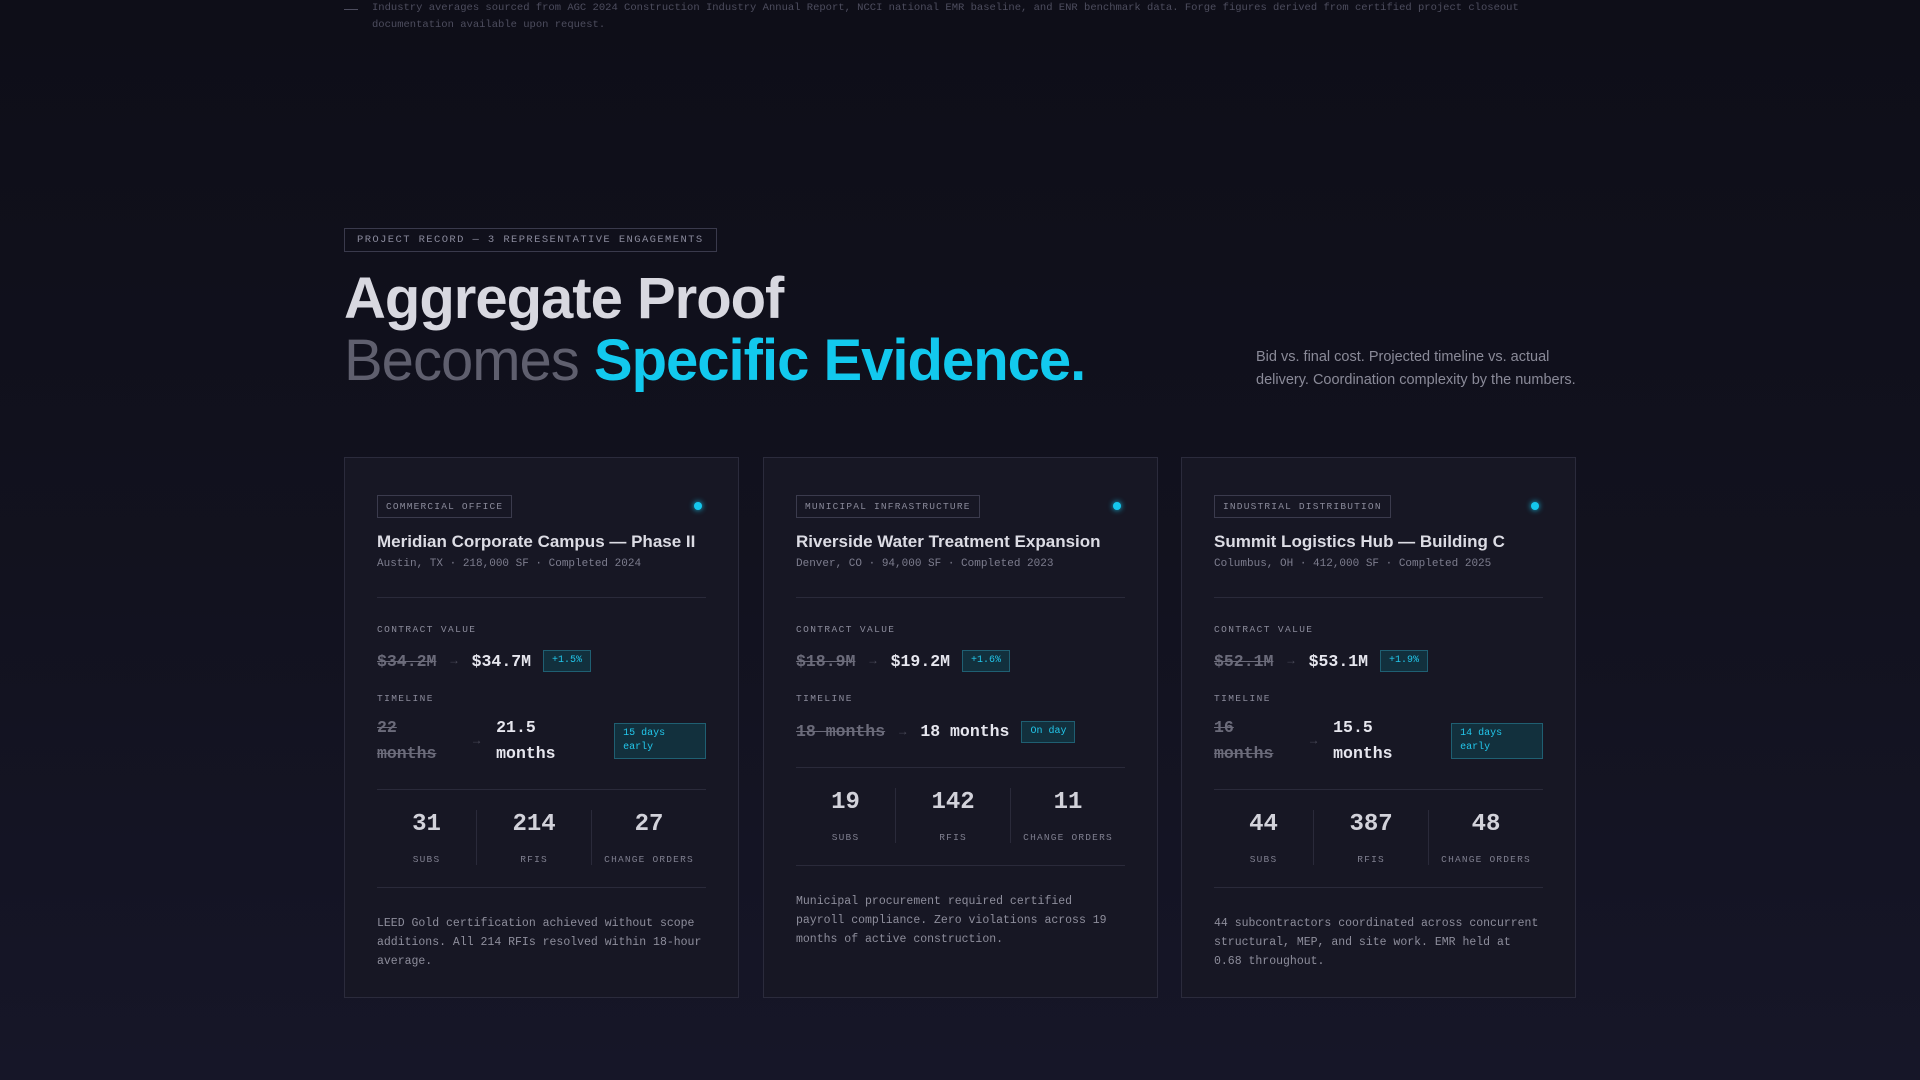 The image size is (1920, 1080). I want to click on project-category-tag: MUNICIPAL INFRASTRUCTURE, so click(888, 506).